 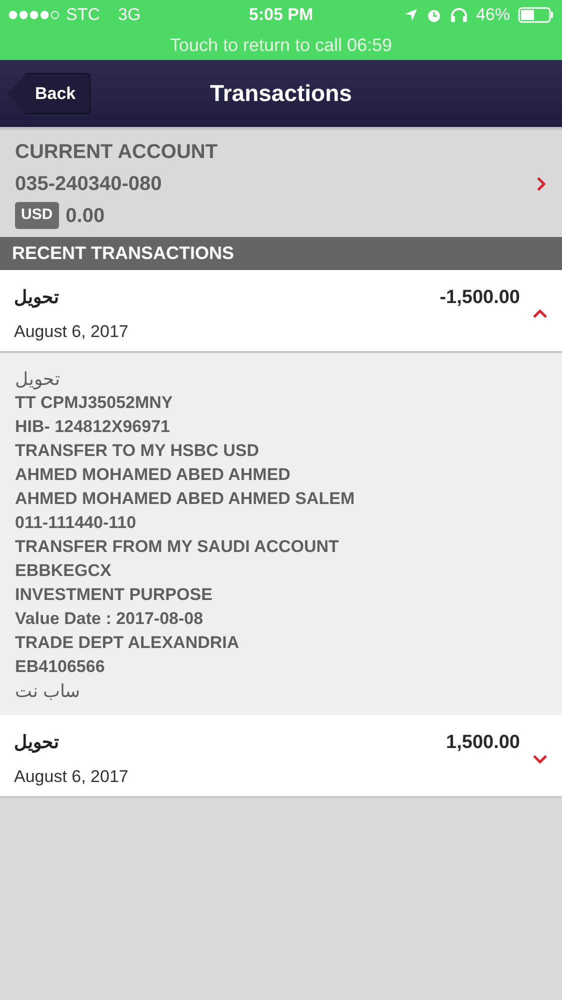 I want to click on section-header: RECENT TRANSACTIONS, so click(x=281, y=253).